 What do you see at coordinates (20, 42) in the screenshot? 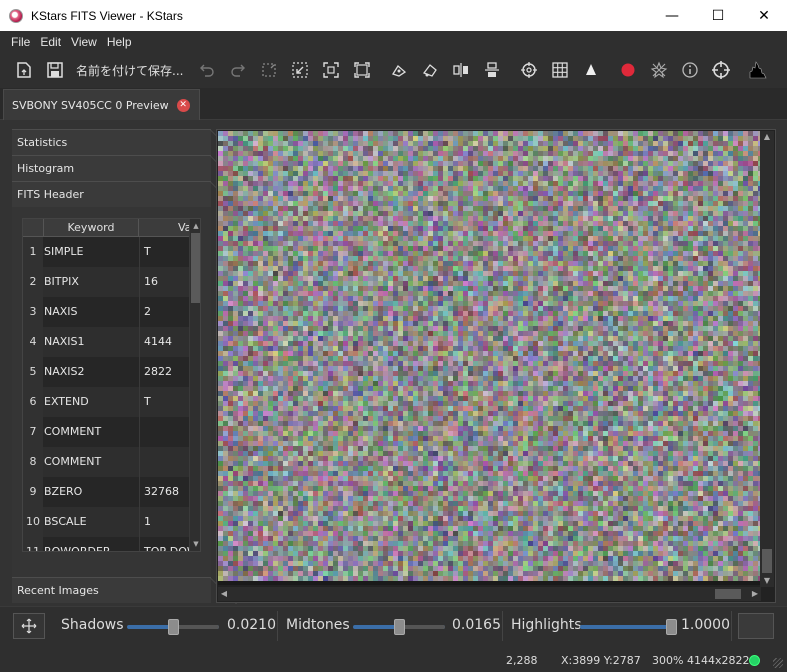
I see `menu-file: File` at bounding box center [20, 42].